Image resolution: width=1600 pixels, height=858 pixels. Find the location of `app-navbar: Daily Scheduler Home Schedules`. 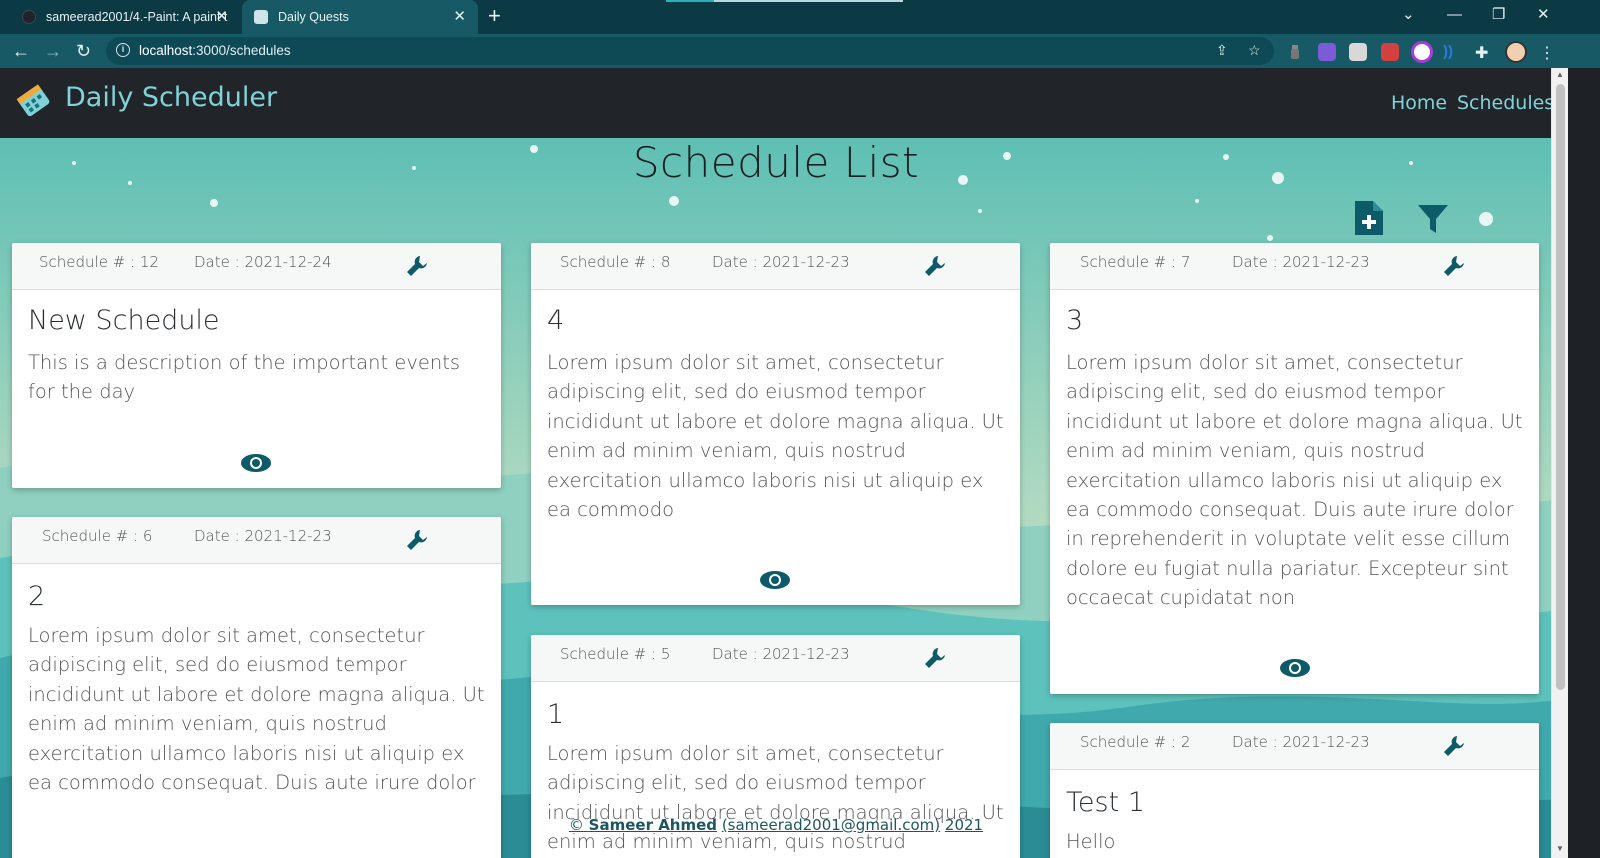

app-navbar: Daily Scheduler Home Schedules is located at coordinates (784, 103).